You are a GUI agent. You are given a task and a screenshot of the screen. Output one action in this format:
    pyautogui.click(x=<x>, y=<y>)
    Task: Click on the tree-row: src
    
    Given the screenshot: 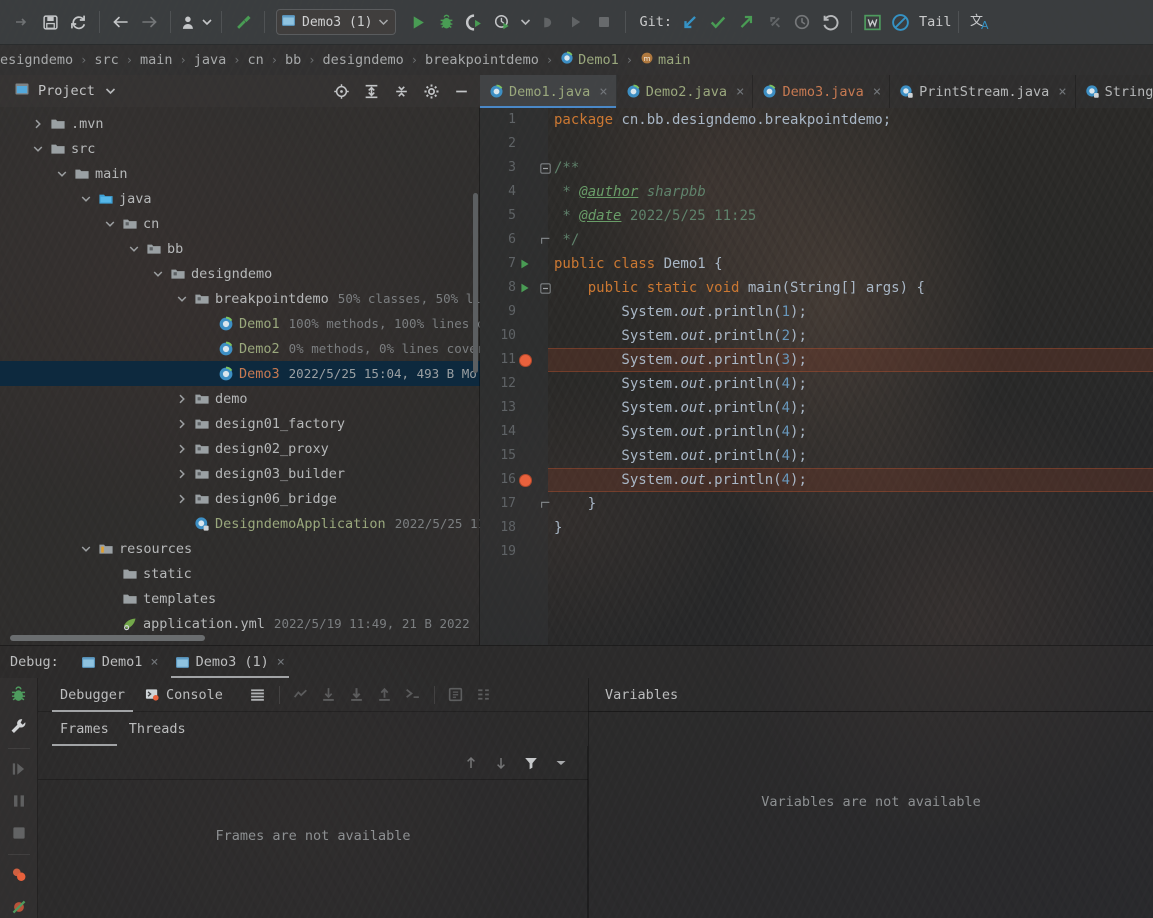 What is the action you would take?
    pyautogui.click(x=240, y=148)
    